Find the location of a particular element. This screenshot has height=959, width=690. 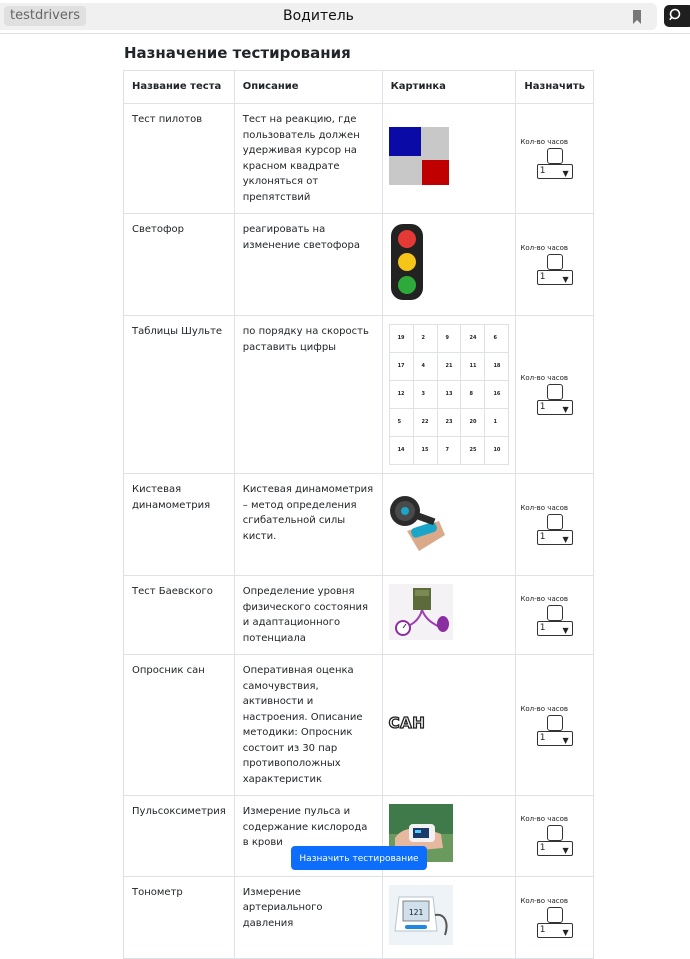

header-assign: Назначить is located at coordinates (554, 87).